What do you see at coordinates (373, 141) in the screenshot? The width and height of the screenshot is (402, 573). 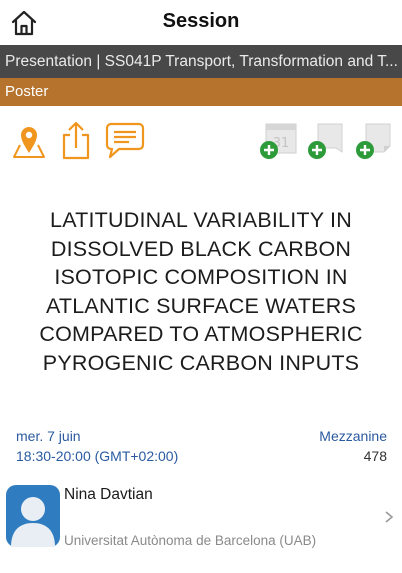 I see `add-note-icon` at bounding box center [373, 141].